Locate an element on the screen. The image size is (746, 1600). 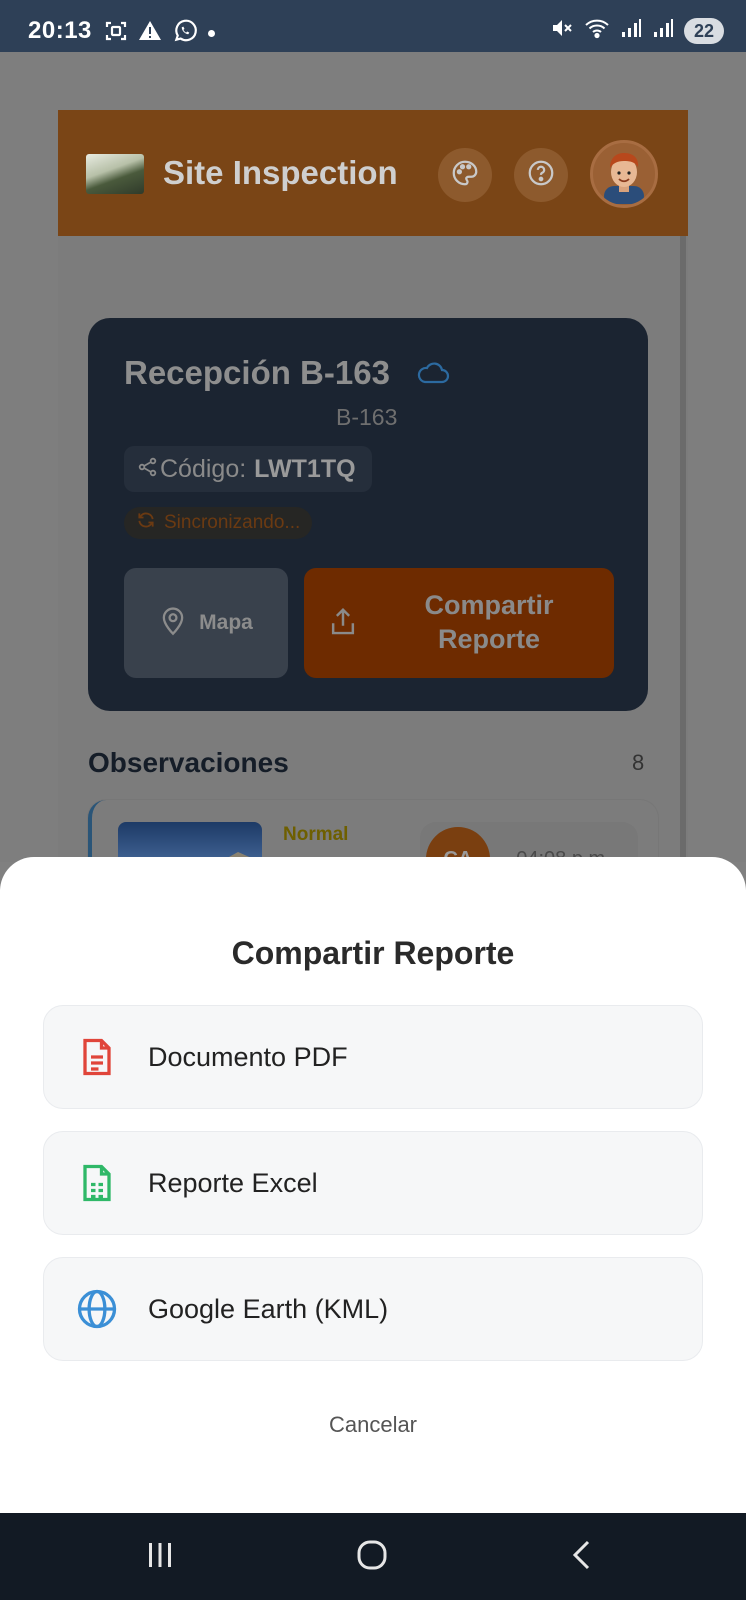
project-code-pill: Código: LWT1TQ is located at coordinates (248, 469).